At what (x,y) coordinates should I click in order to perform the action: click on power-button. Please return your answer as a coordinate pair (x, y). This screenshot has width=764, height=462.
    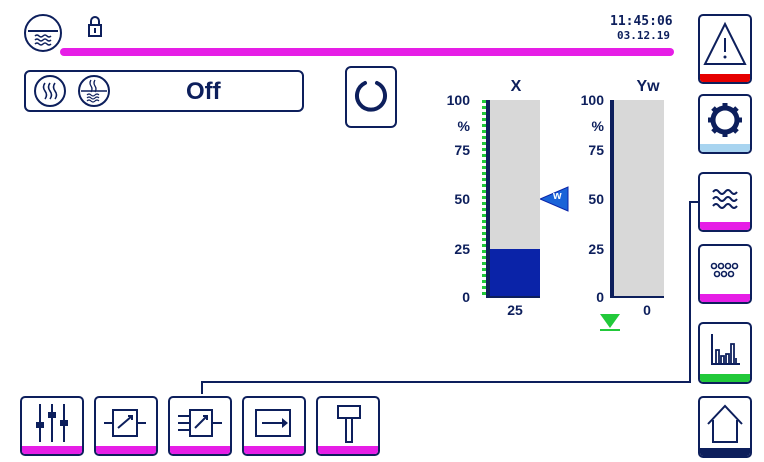
    Looking at the image, I should click on (371, 97).